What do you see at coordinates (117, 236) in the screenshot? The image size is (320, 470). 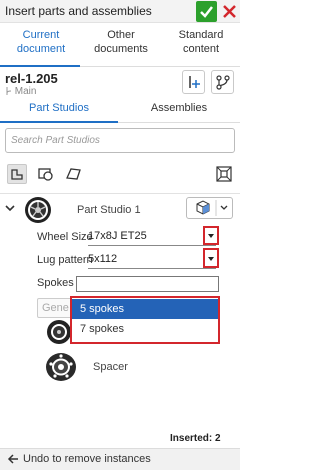 I see `wheel-size-select: 17x8J ET25` at bounding box center [117, 236].